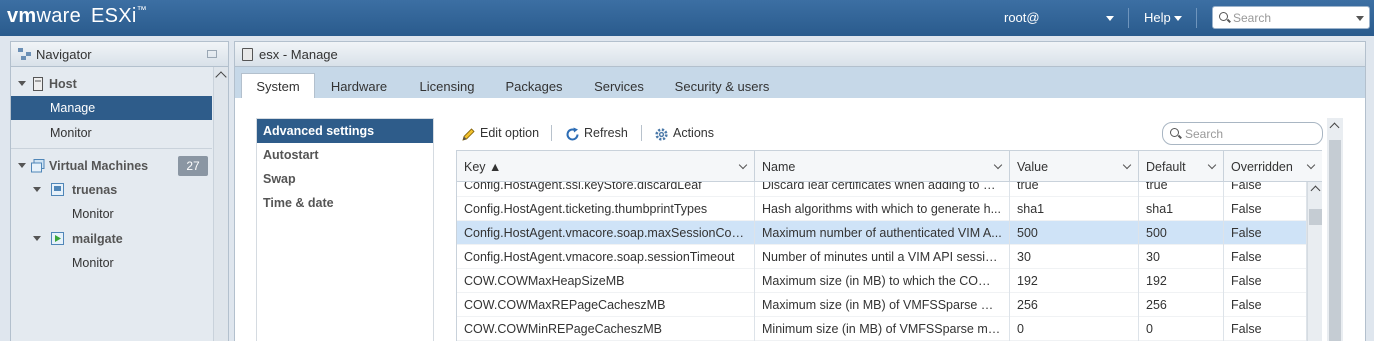 The height and width of the screenshot is (341, 1374). What do you see at coordinates (506, 134) in the screenshot?
I see `edit-option-button: Edit option` at bounding box center [506, 134].